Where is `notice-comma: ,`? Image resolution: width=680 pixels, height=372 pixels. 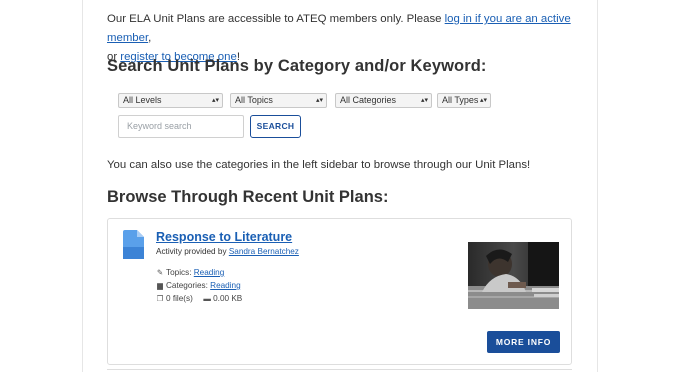 notice-comma: , is located at coordinates (150, 38).